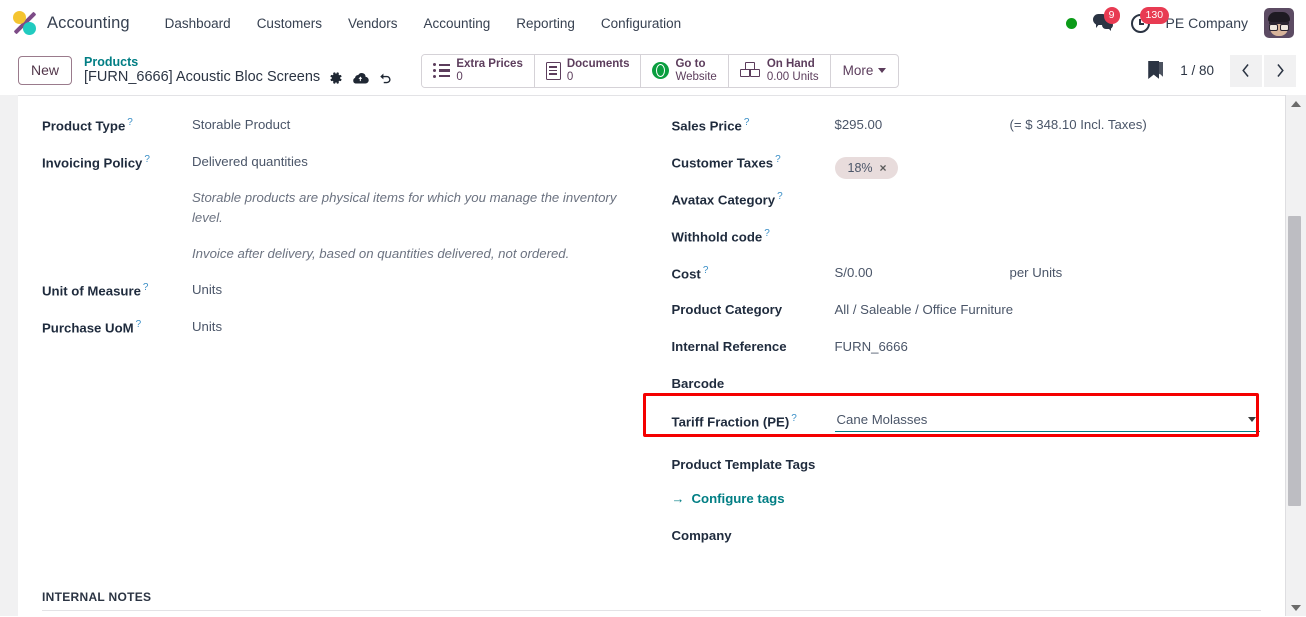 This screenshot has height=617, width=1306. What do you see at coordinates (289, 23) in the screenshot?
I see `menu-customers: Customers` at bounding box center [289, 23].